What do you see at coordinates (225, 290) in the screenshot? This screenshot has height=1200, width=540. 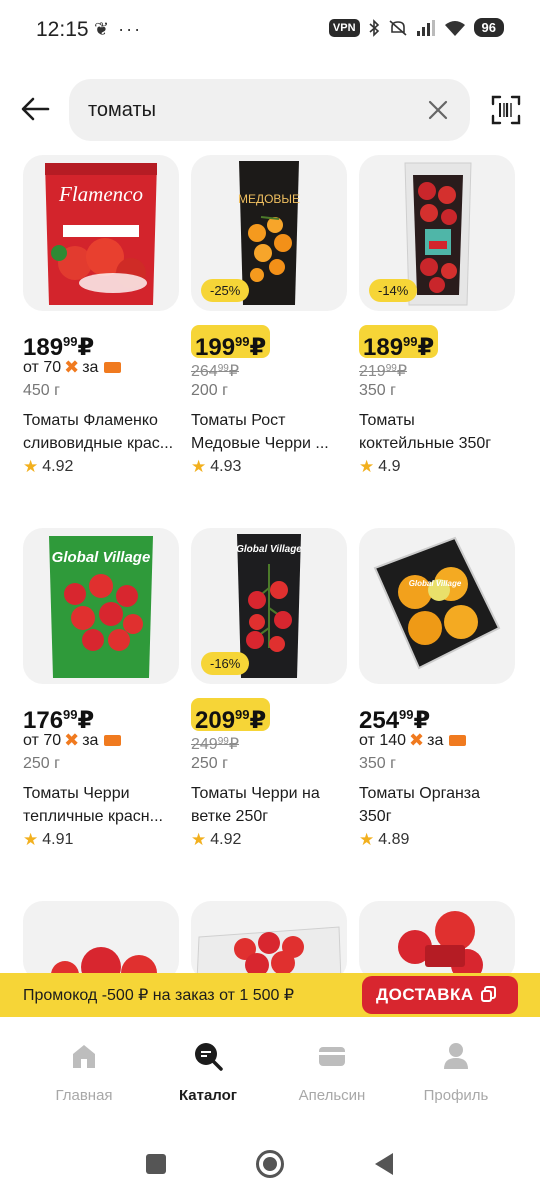 I see `discount-badge: -25%` at bounding box center [225, 290].